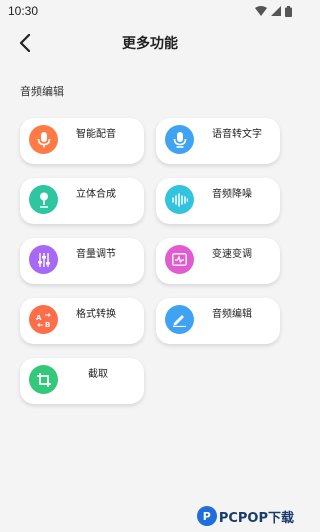  I want to click on feature-card-noise-reduction: 音频降噪, so click(218, 201).